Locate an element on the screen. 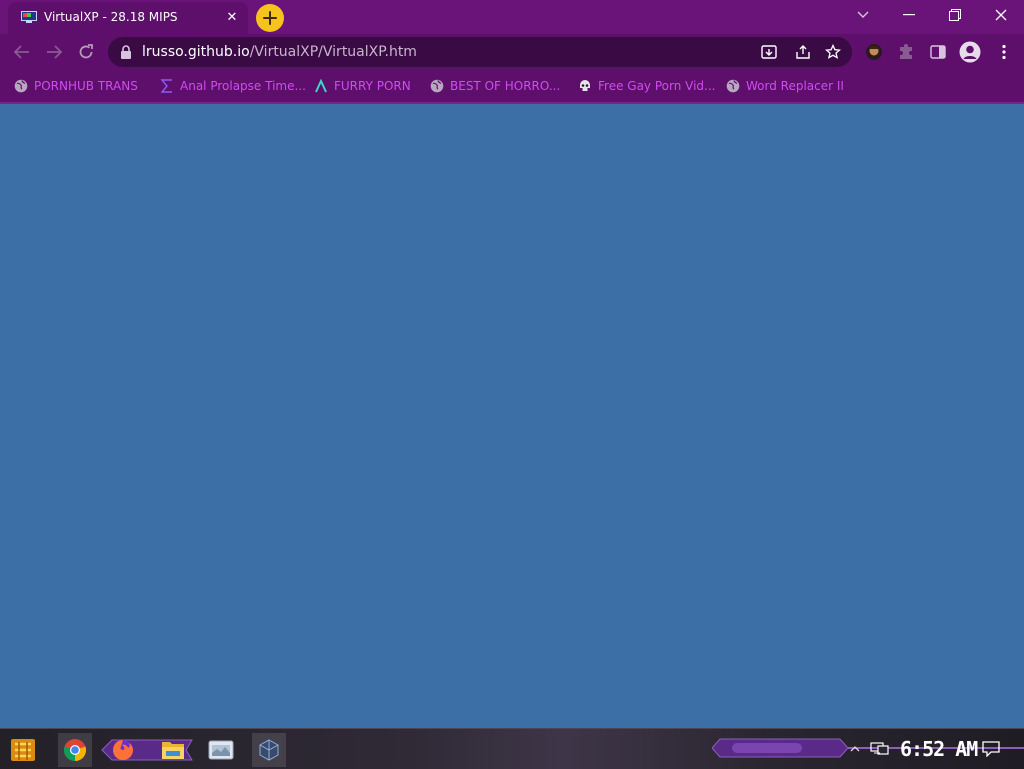  puzzle-icon is located at coordinates (906, 51).